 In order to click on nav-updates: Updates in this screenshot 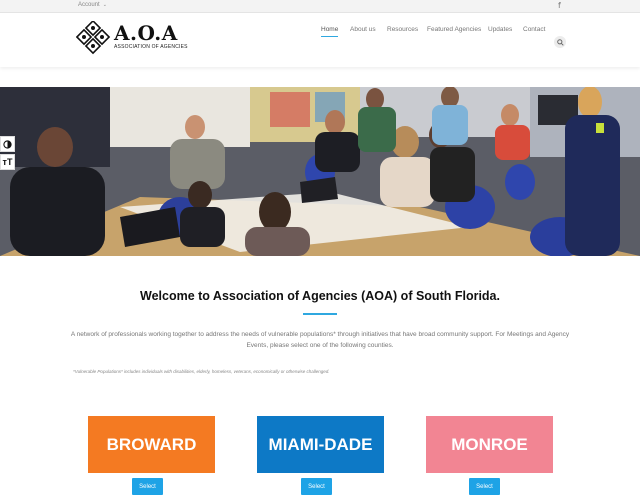, I will do `click(500, 29)`.